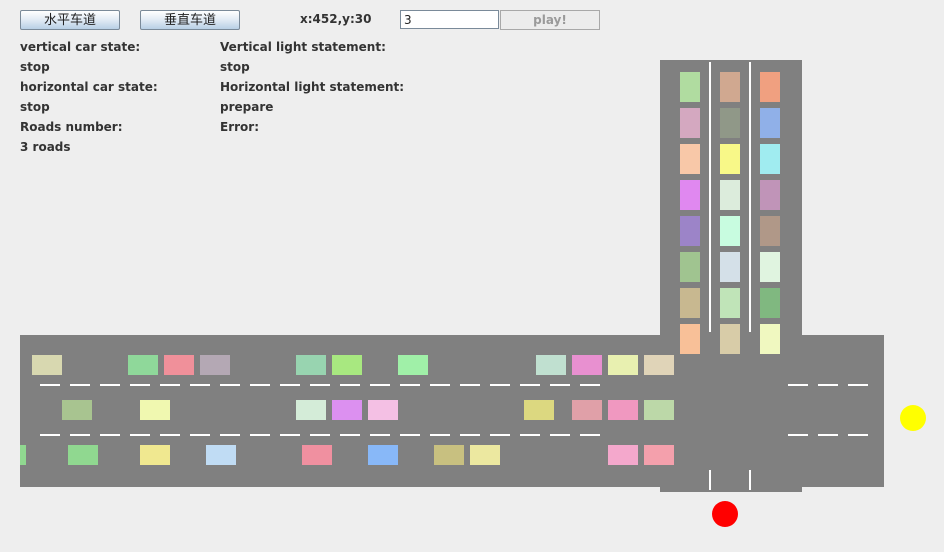  What do you see at coordinates (70, 20) in the screenshot?
I see `horizontal-lane-button: 水平车道` at bounding box center [70, 20].